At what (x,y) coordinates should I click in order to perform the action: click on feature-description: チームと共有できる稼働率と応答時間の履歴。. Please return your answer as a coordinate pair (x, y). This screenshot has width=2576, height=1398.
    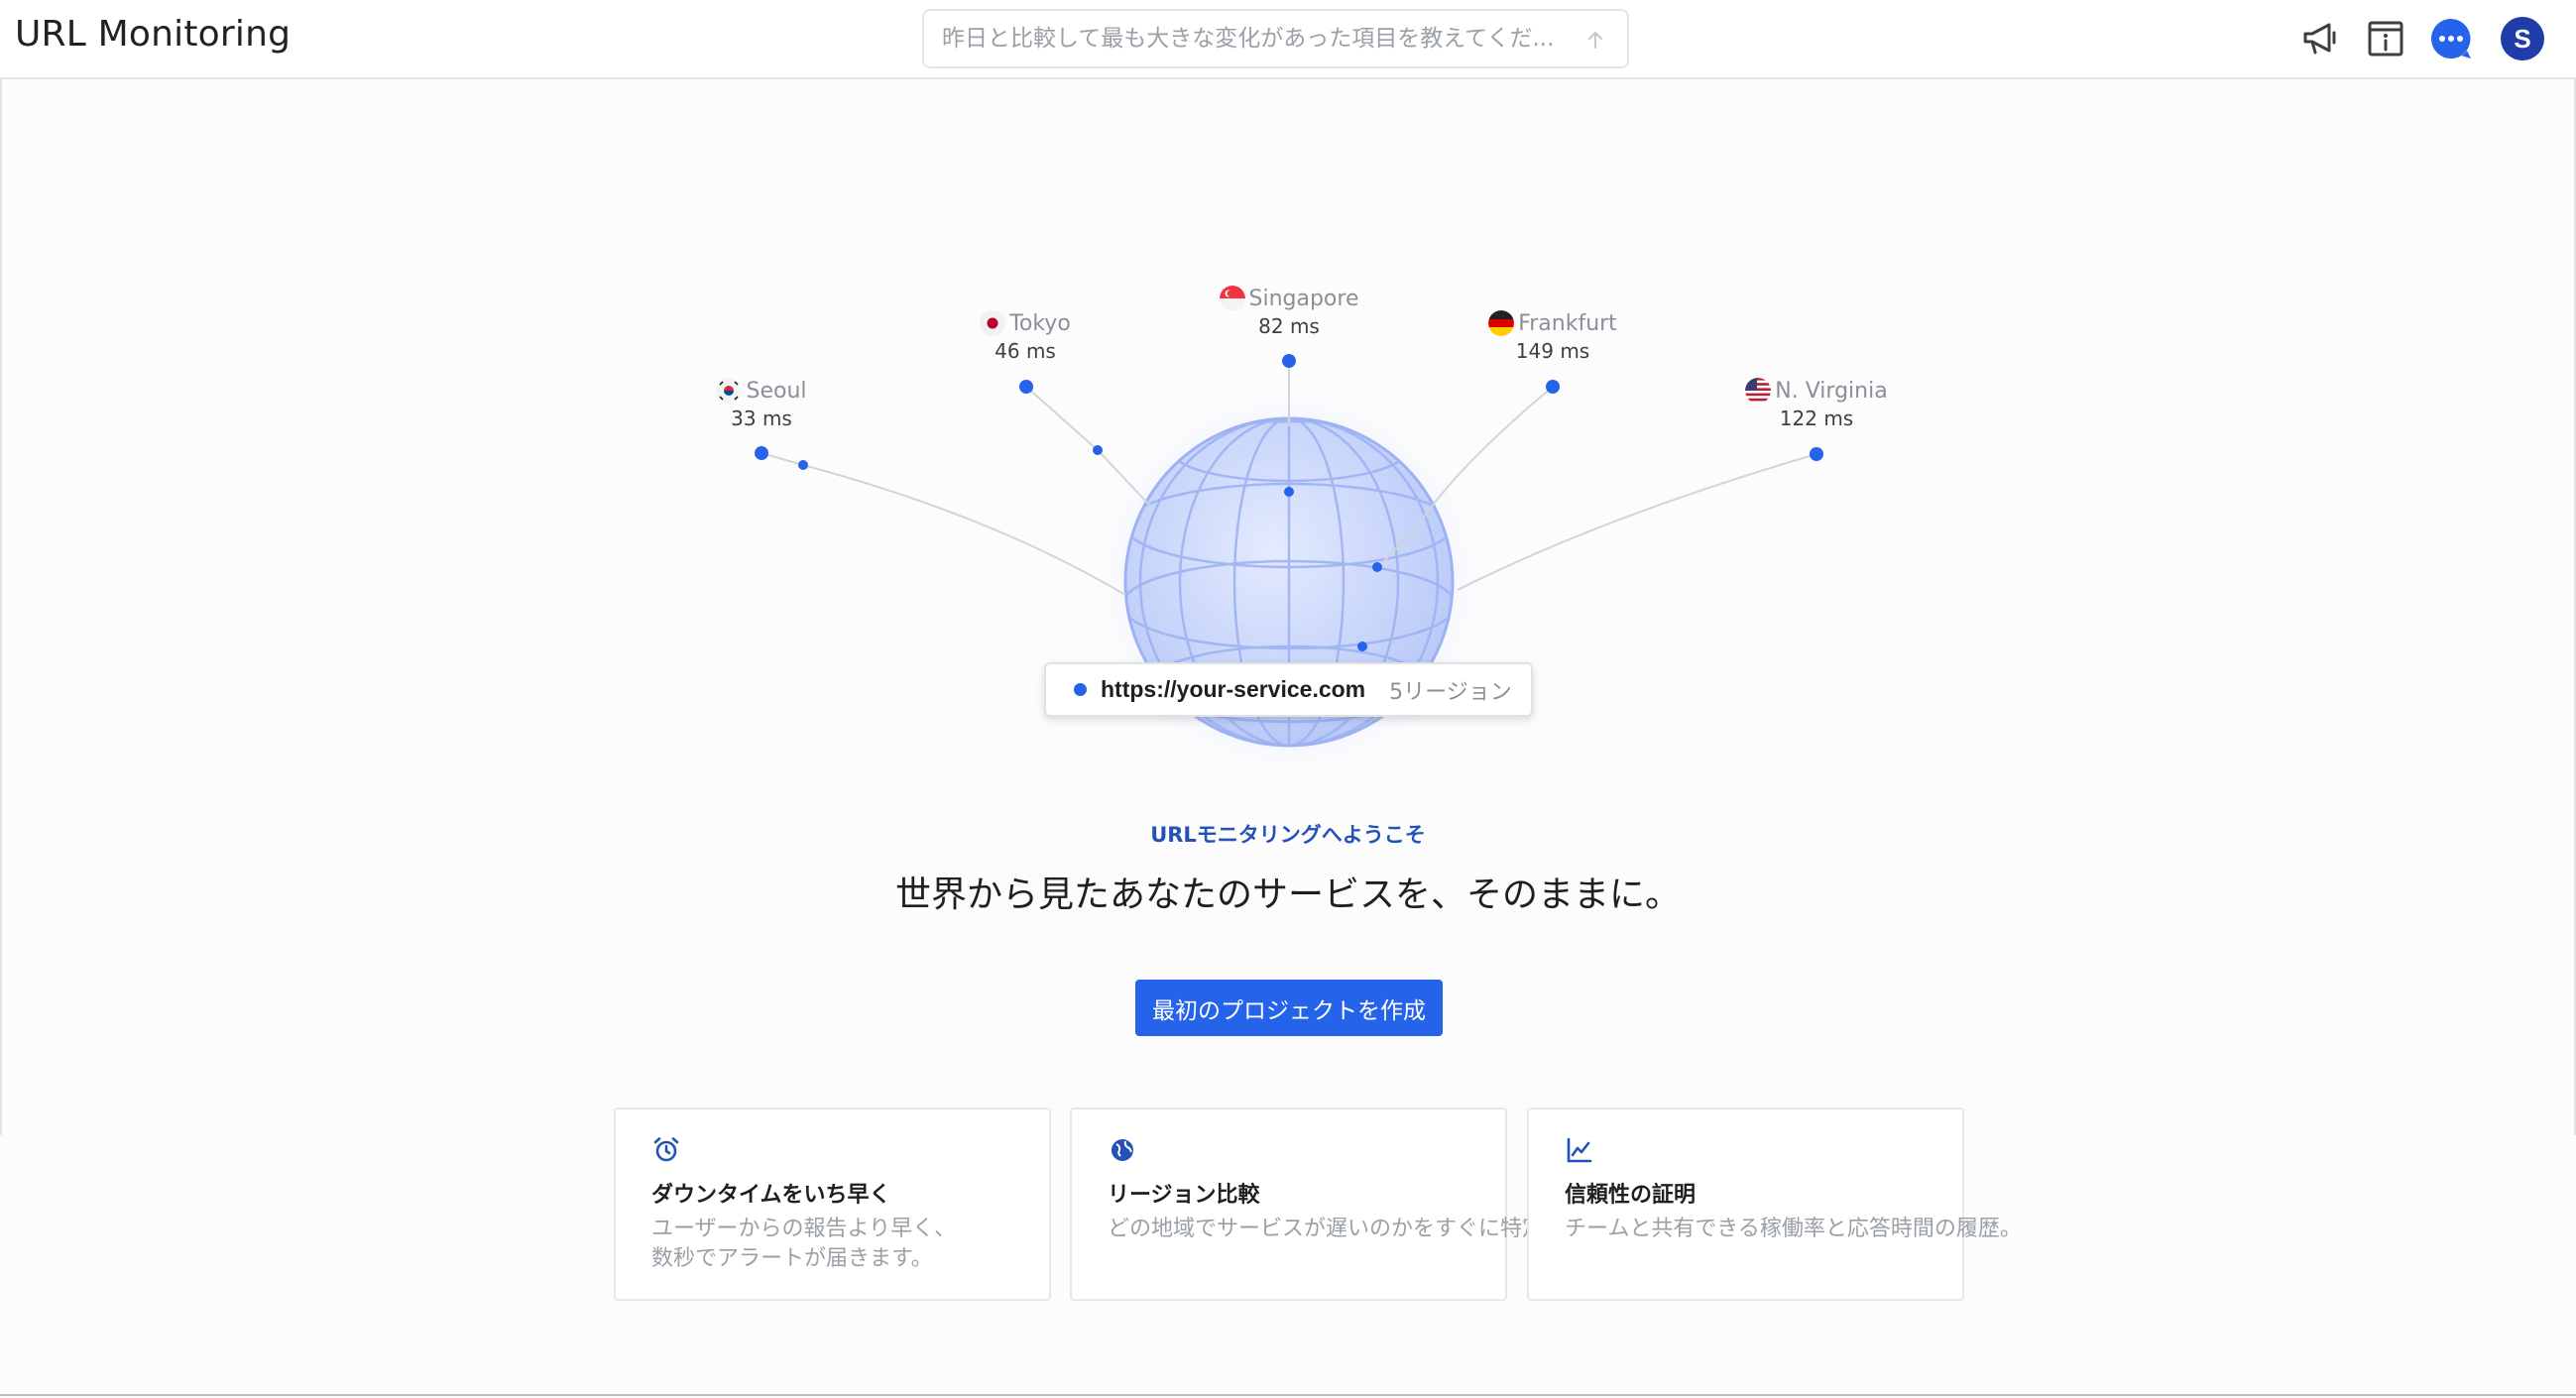
    Looking at the image, I should click on (1793, 1229).